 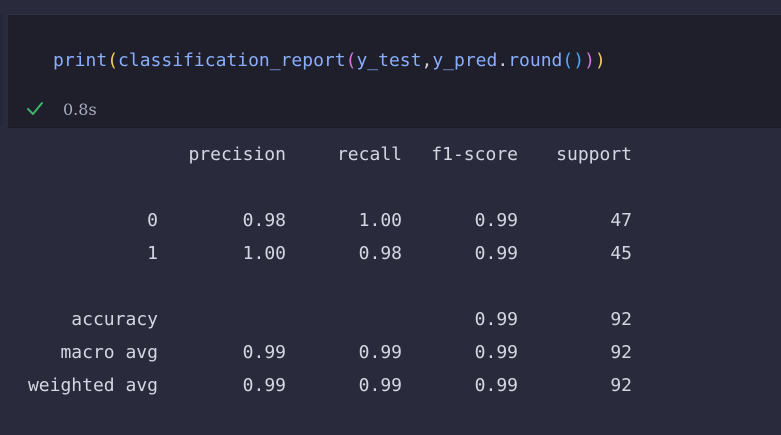 I want to click on cell-support: 45, so click(x=621, y=253).